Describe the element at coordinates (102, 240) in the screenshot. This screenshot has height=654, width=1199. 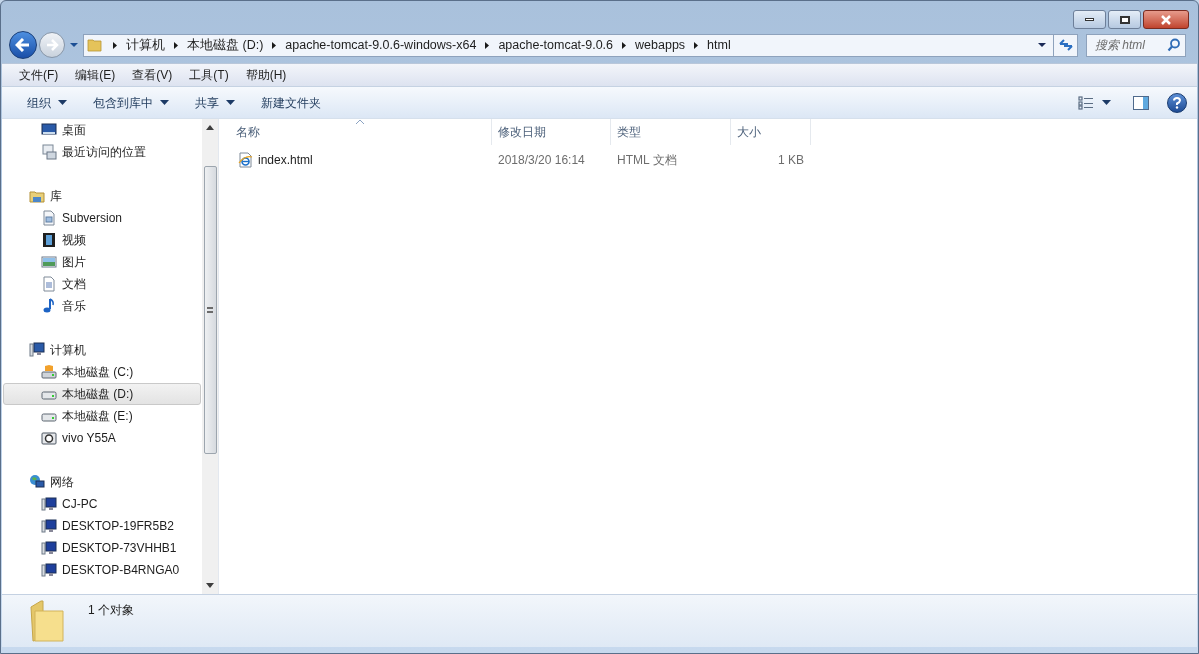
I see `sidebar-item: 视频` at that location.